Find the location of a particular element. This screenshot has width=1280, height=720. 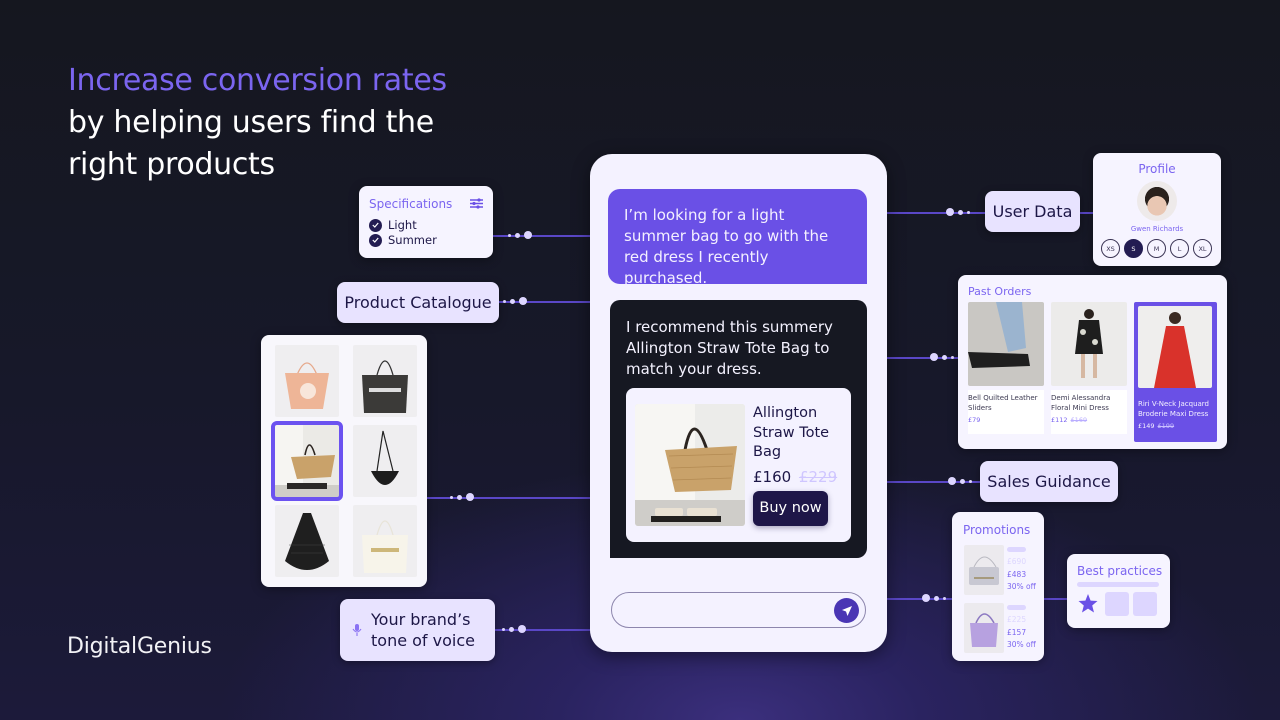

sales-guidance-chip: Sales Guidance is located at coordinates (1049, 481).